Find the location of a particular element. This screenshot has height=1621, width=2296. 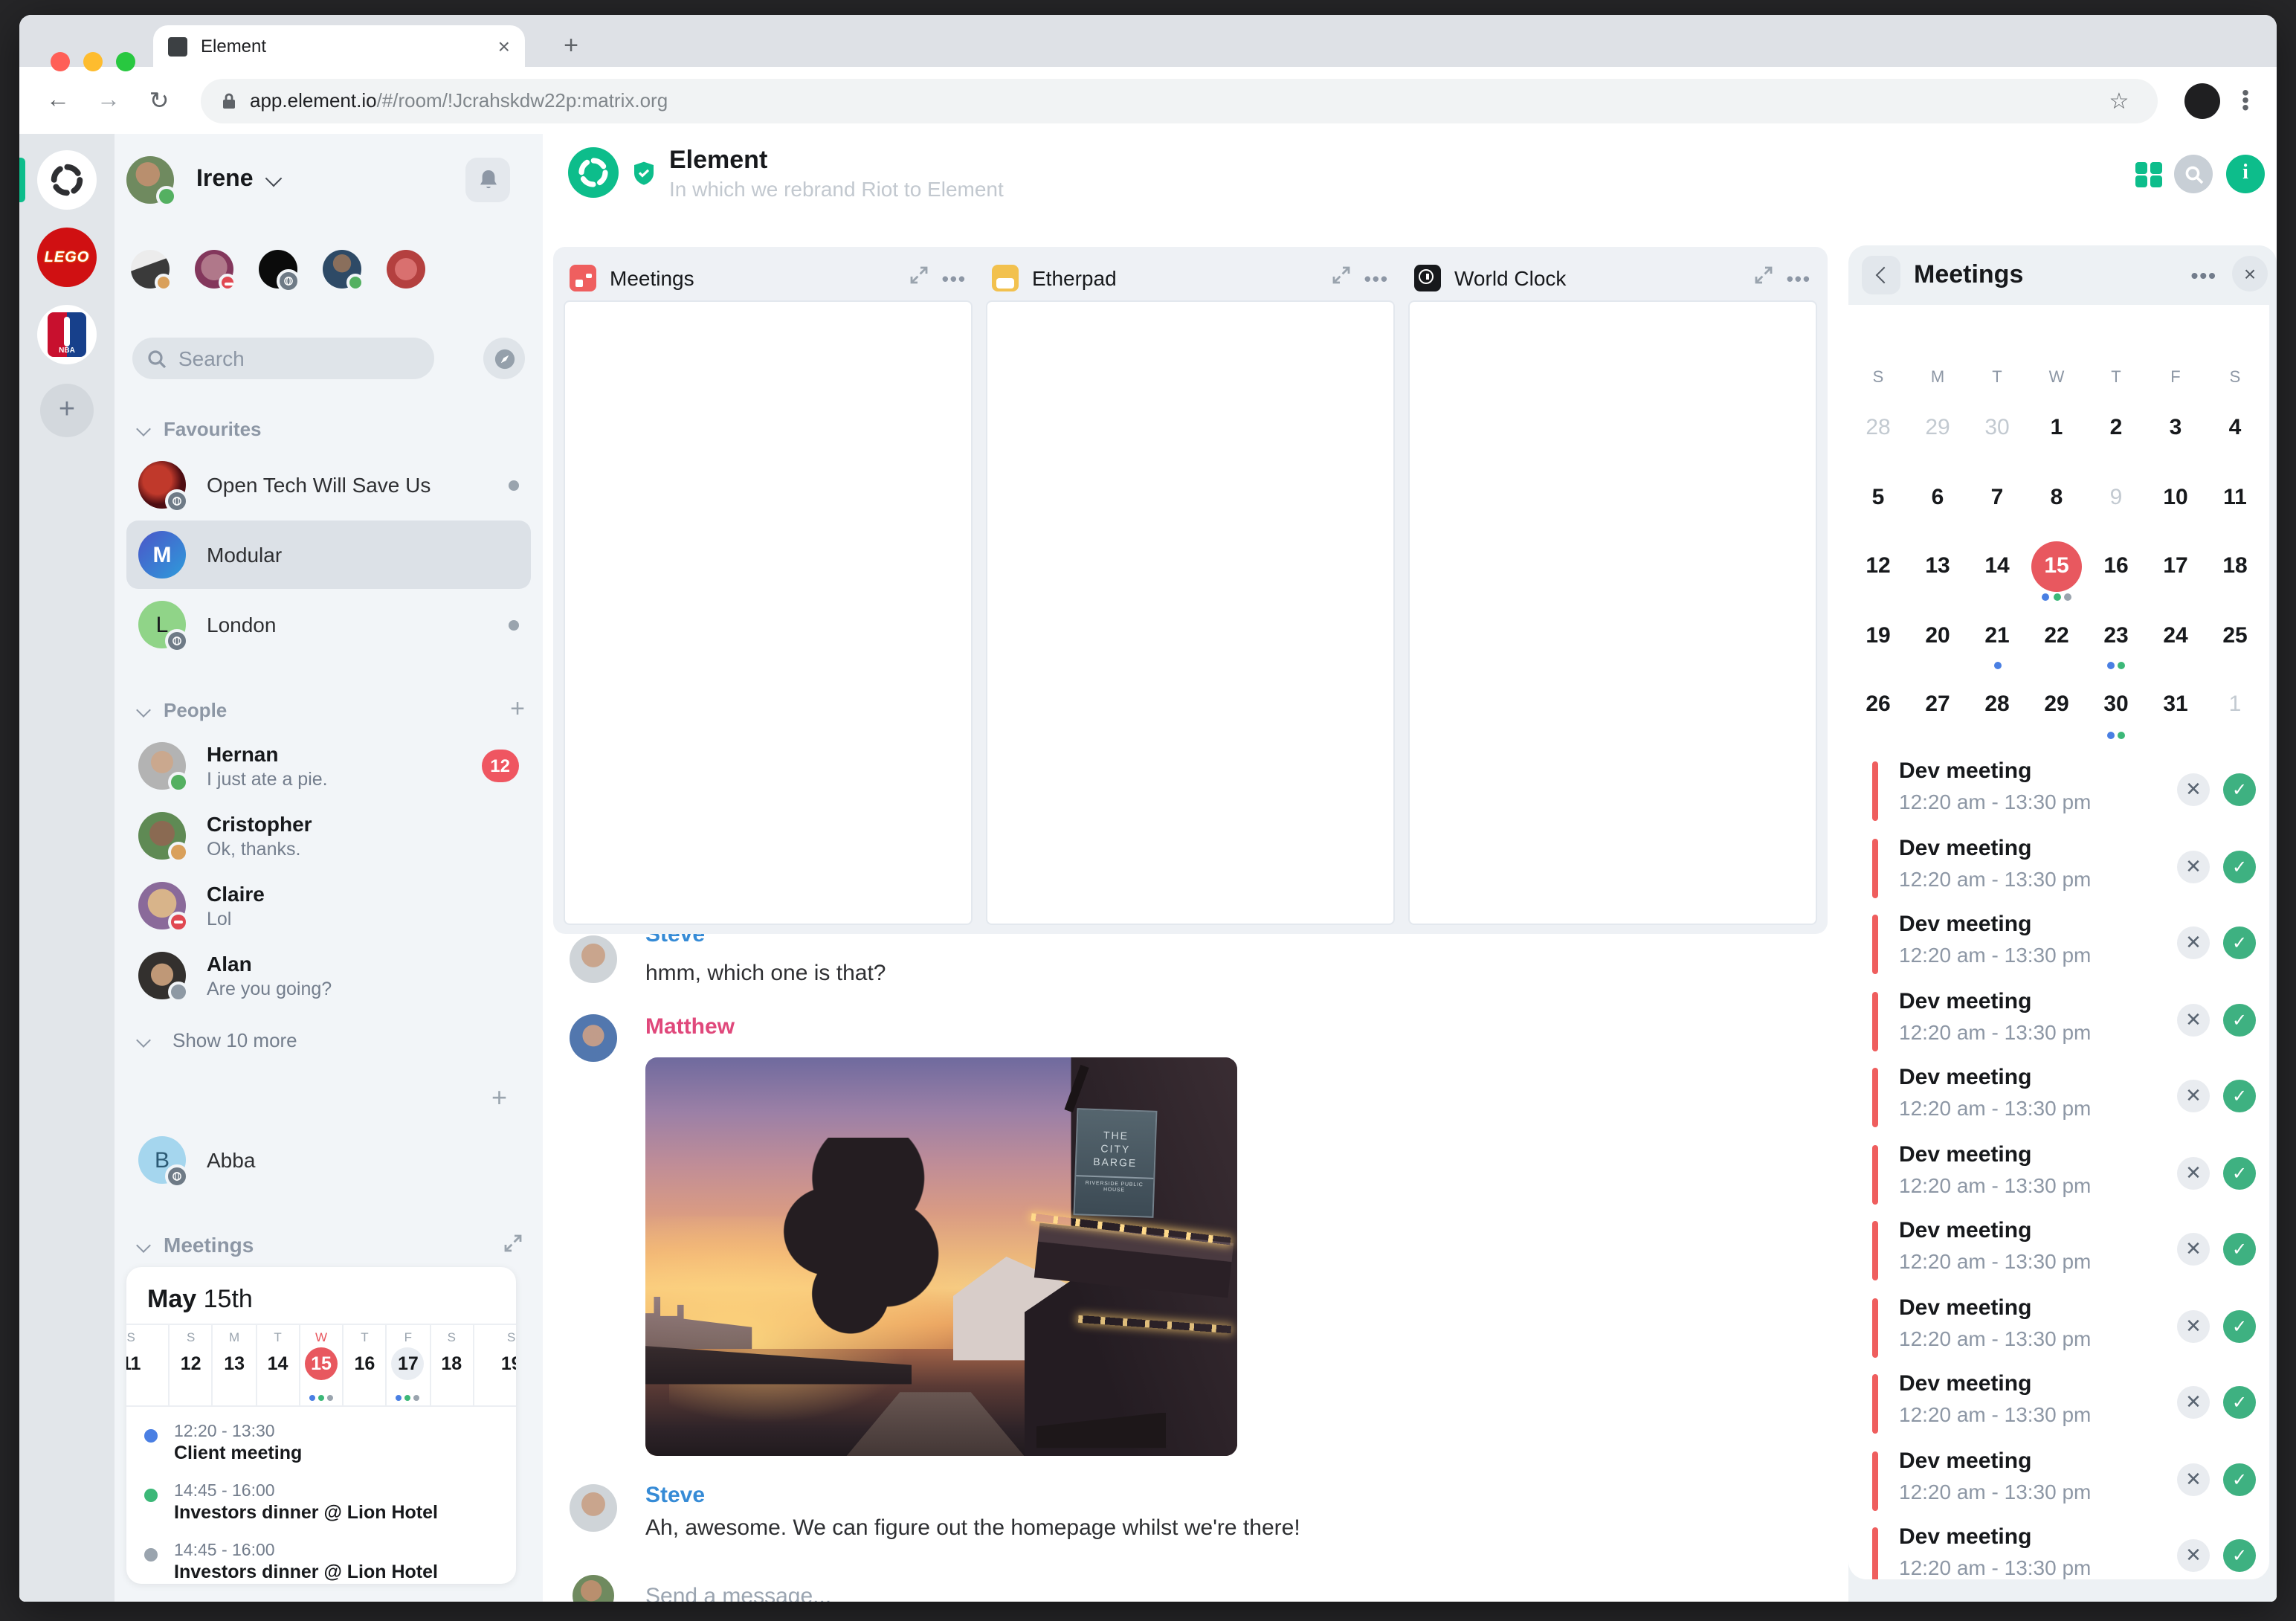

window-zoom-button is located at coordinates (125, 61).